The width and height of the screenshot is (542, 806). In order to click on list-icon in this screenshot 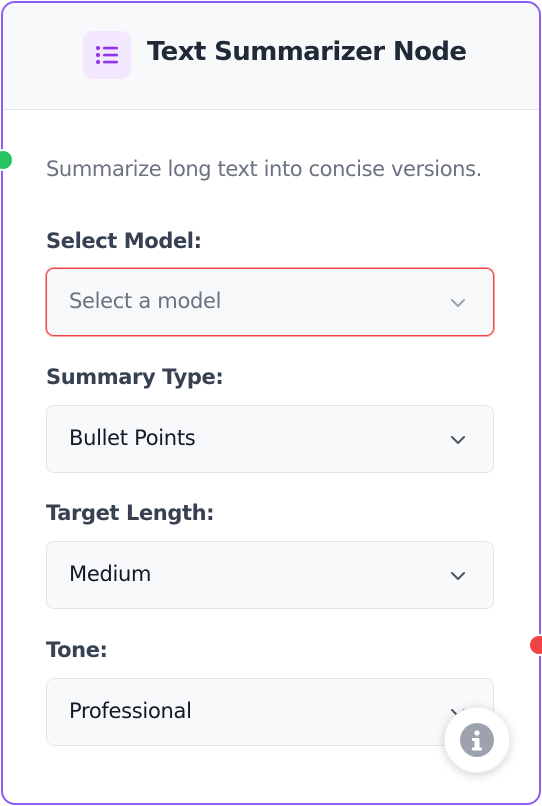, I will do `click(107, 55)`.